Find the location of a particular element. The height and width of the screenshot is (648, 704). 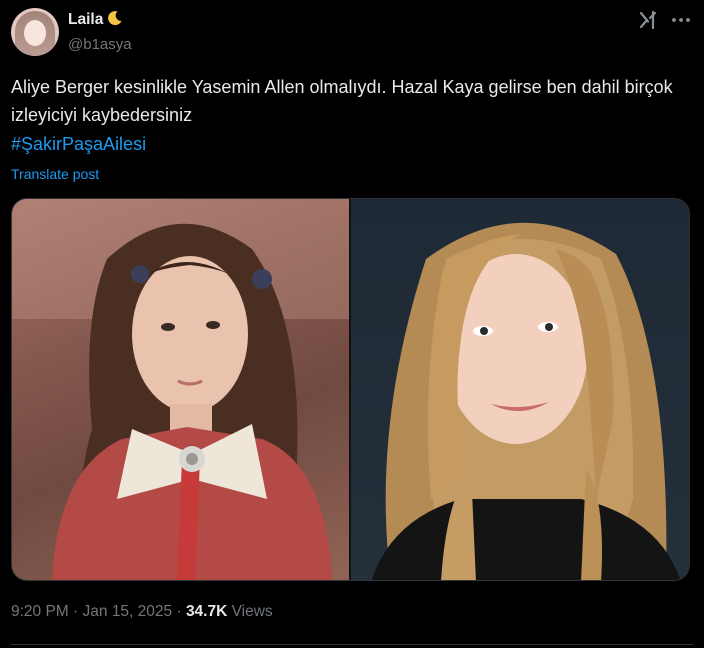

author-name-row: Laila is located at coordinates (100, 21).